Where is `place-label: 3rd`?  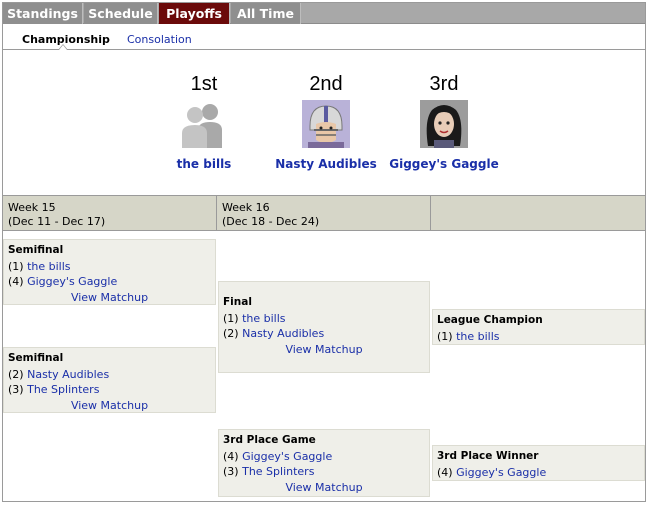 place-label: 3rd is located at coordinates (444, 84).